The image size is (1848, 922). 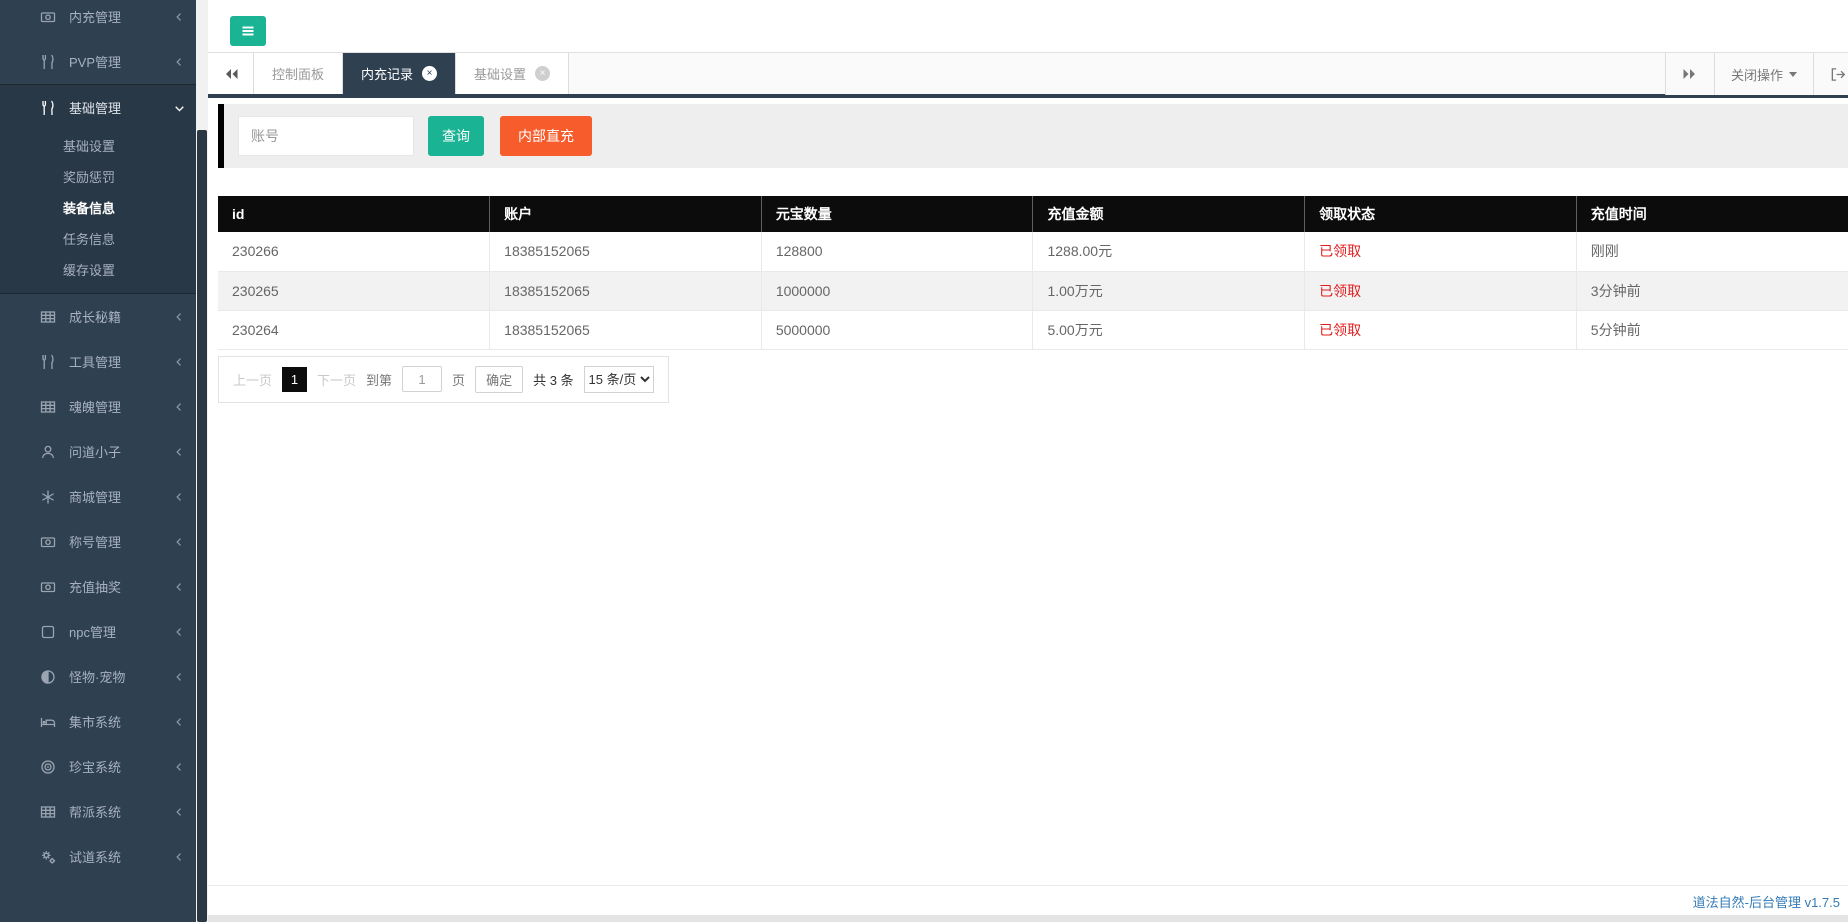 I want to click on sidebar-subitem-basic-settings: 基础设置, so click(x=98, y=145).